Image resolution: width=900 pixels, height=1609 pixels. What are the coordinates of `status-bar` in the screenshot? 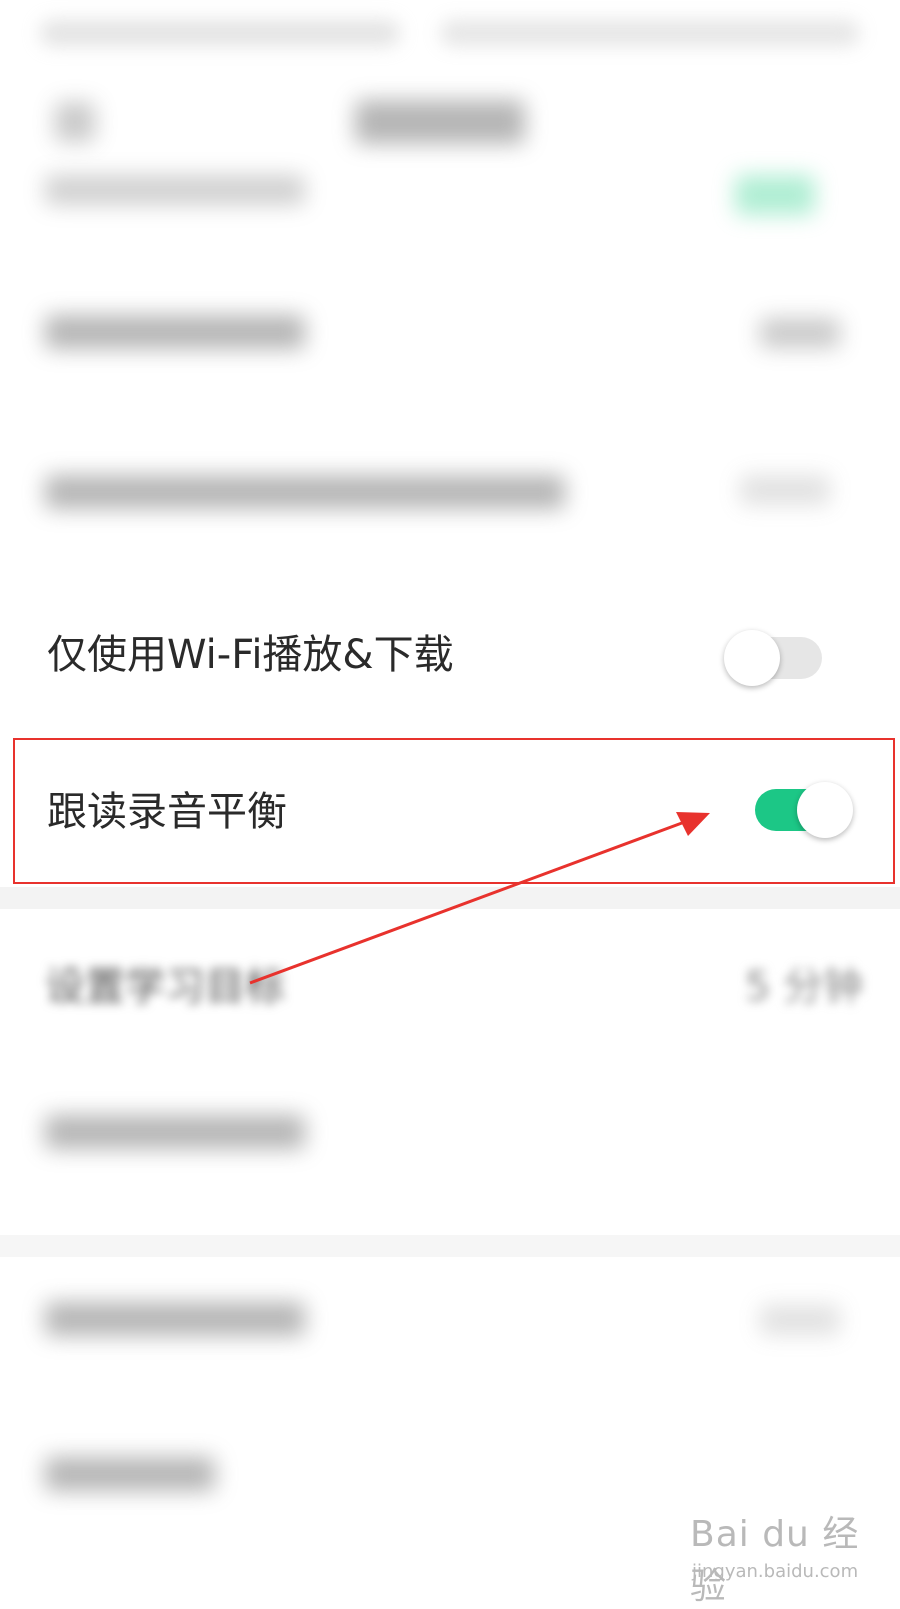 It's located at (450, 35).